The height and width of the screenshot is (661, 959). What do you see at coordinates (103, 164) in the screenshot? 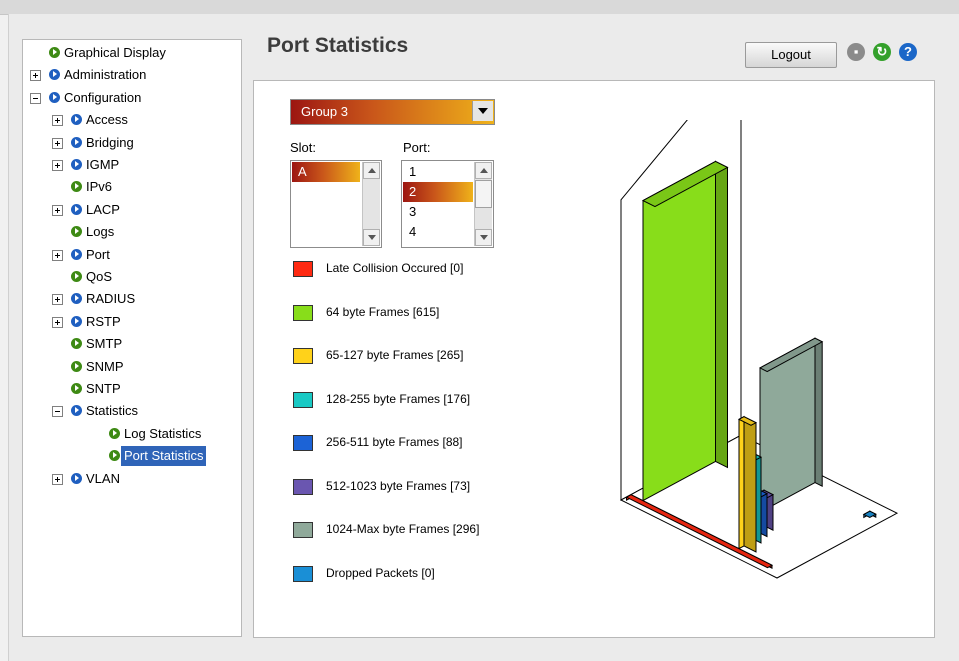
I see `tree-item-label: IGMP` at bounding box center [103, 164].